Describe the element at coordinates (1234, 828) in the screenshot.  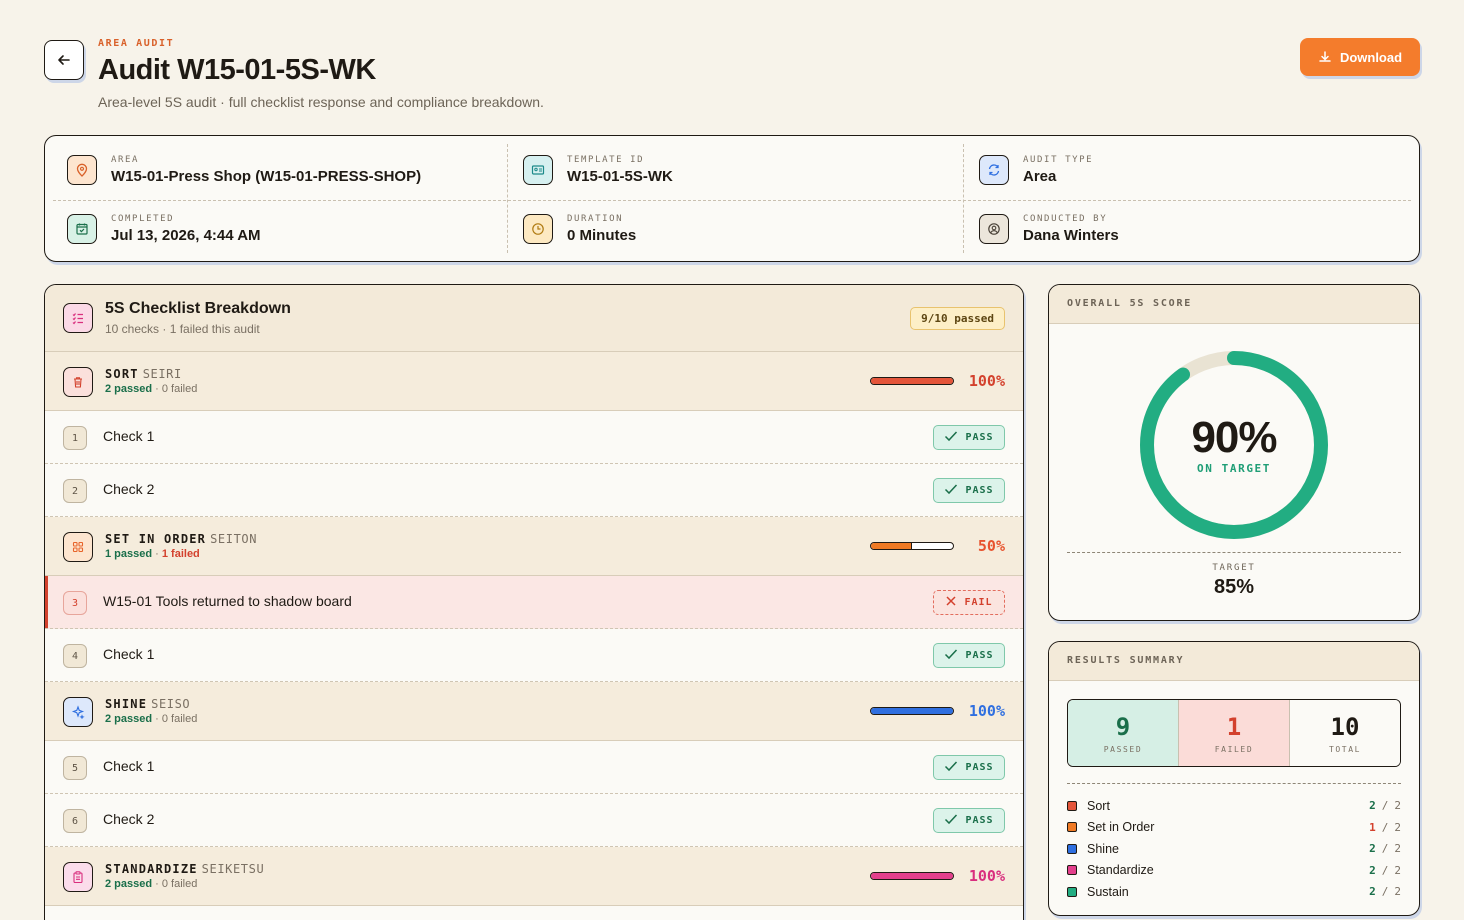
I see `legend-row-set-in-order: Set in Order 1/2` at that location.